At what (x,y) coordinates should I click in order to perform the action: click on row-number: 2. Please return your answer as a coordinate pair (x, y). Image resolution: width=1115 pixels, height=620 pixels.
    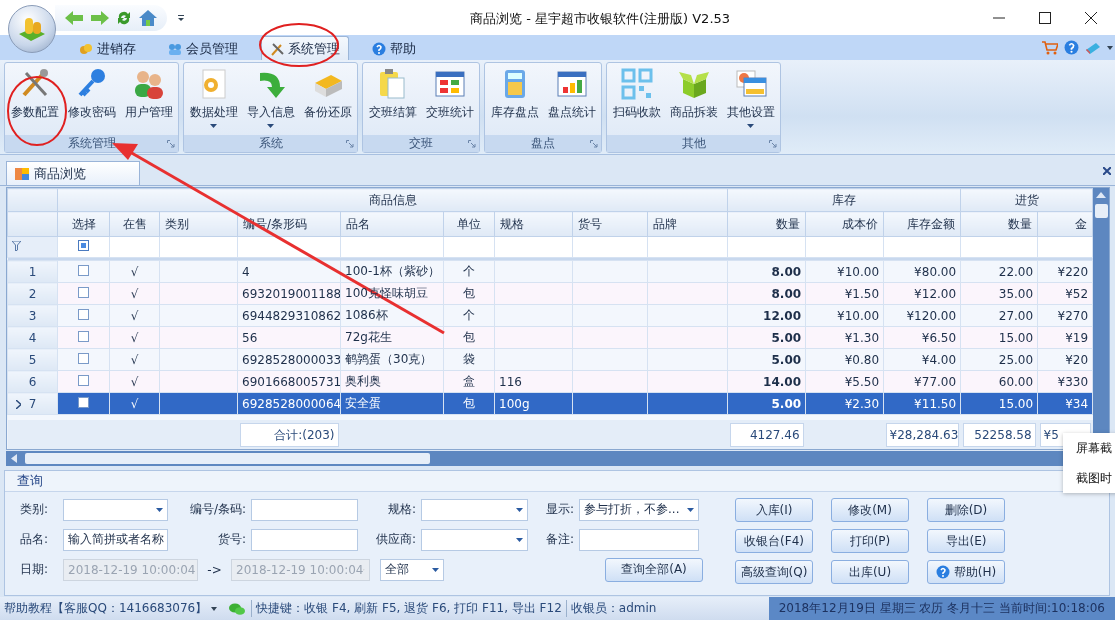
    Looking at the image, I should click on (32, 293).